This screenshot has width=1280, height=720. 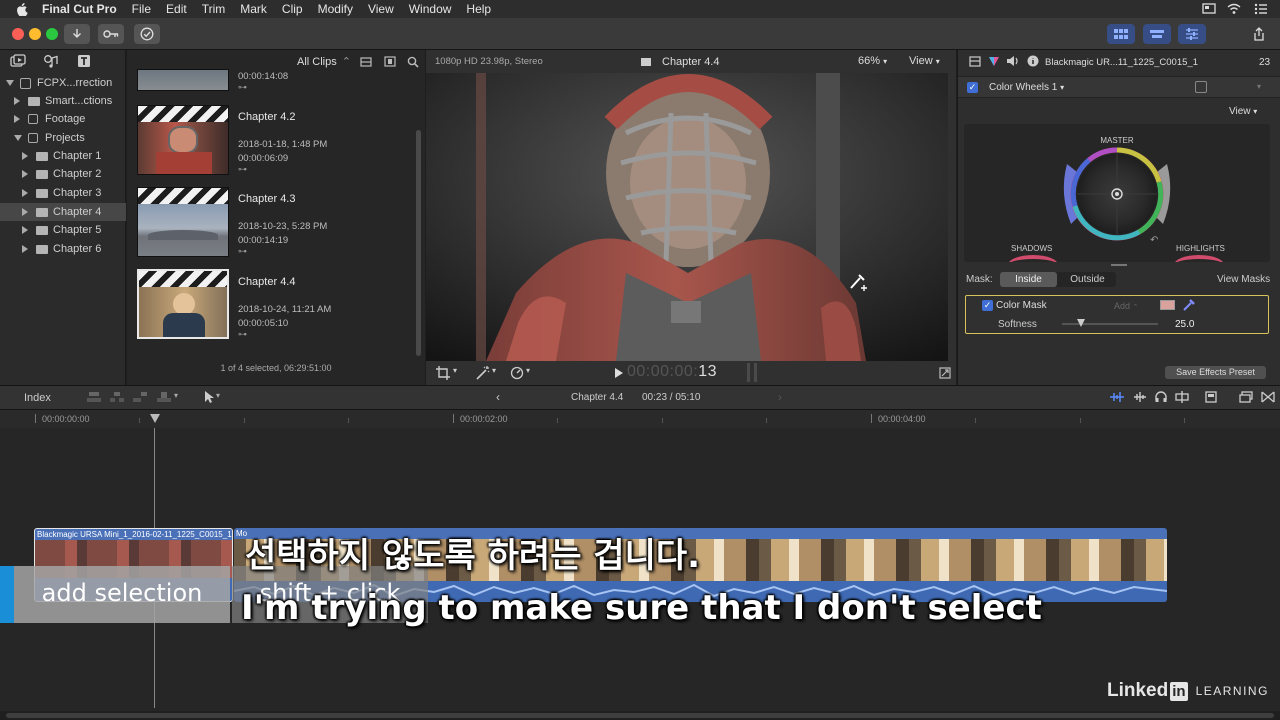 What do you see at coordinates (418, 243) in the screenshot?
I see `browser-scrollbar` at bounding box center [418, 243].